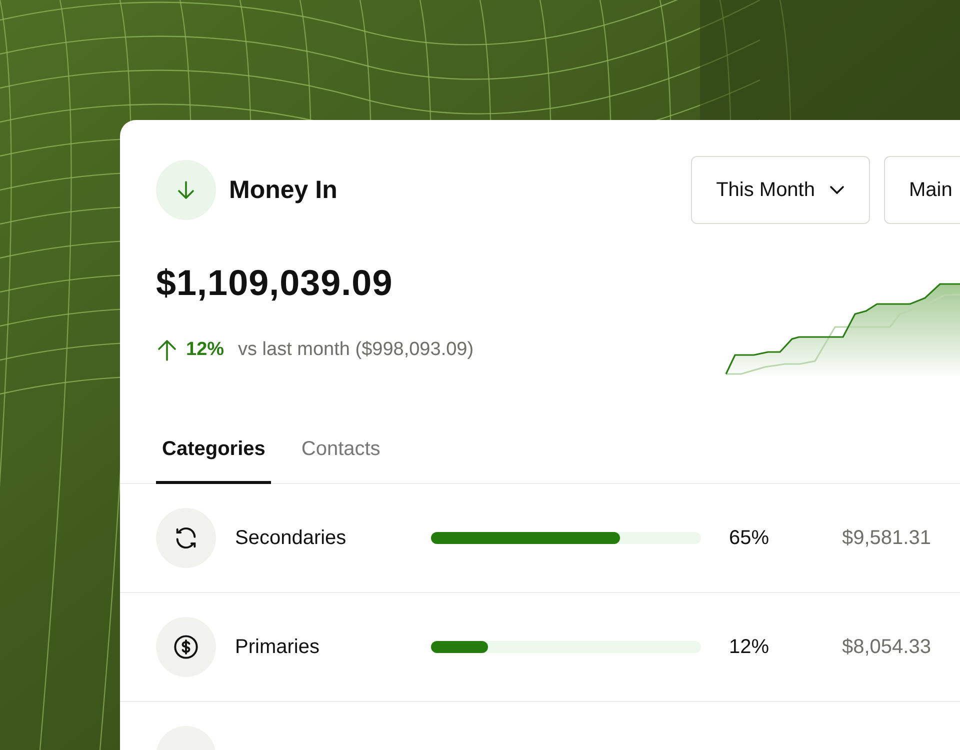 This screenshot has height=750, width=960. What do you see at coordinates (780, 190) in the screenshot?
I see `filter-dropdown: This Month` at bounding box center [780, 190].